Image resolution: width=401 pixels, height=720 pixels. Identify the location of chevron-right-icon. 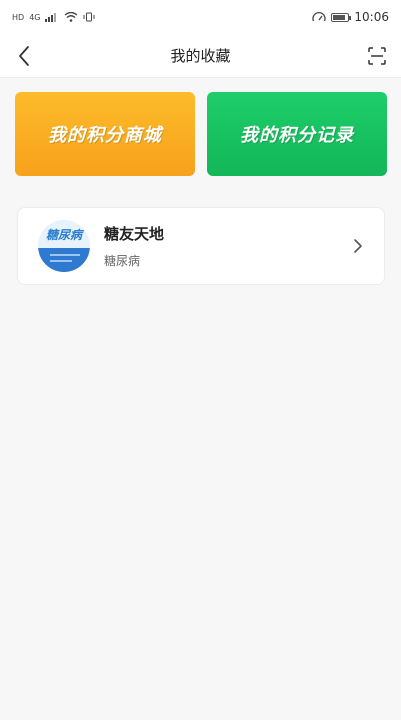
(358, 246).